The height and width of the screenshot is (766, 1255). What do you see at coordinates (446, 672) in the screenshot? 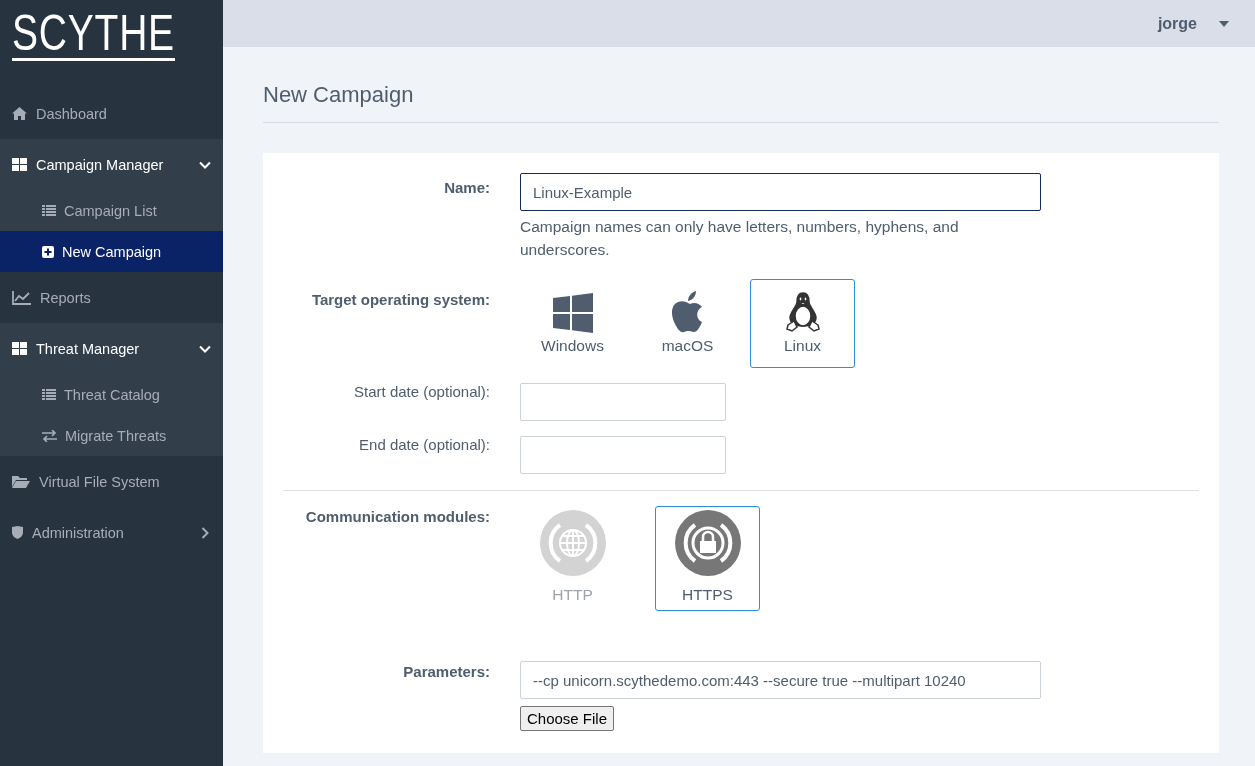
I see `field-label: Parameters:` at bounding box center [446, 672].